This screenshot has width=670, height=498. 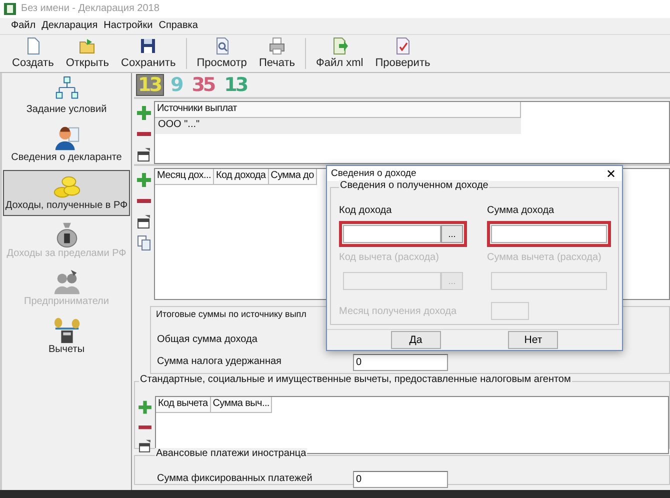 What do you see at coordinates (292, 177) in the screenshot?
I see `column-header: Сумма до` at bounding box center [292, 177].